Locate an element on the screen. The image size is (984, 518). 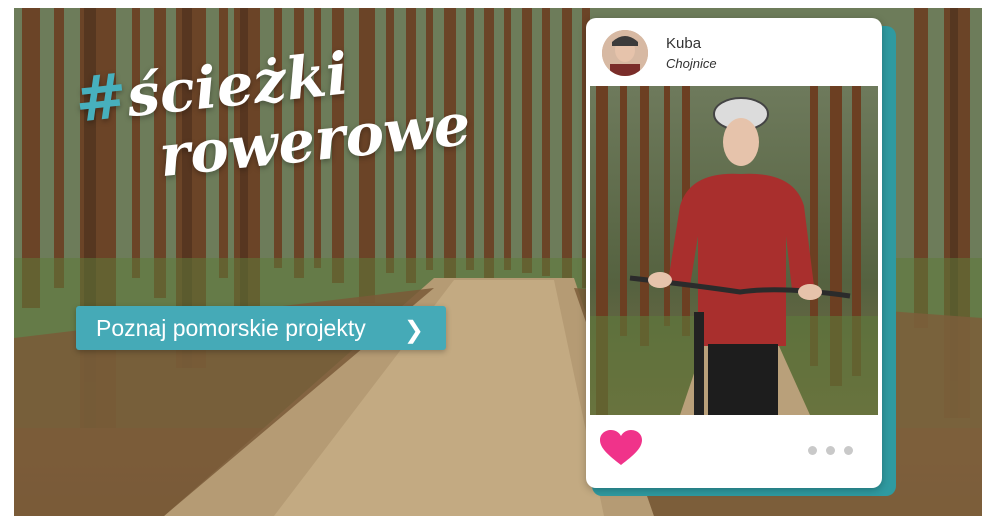
post-username: Kuba is located at coordinates (684, 43).